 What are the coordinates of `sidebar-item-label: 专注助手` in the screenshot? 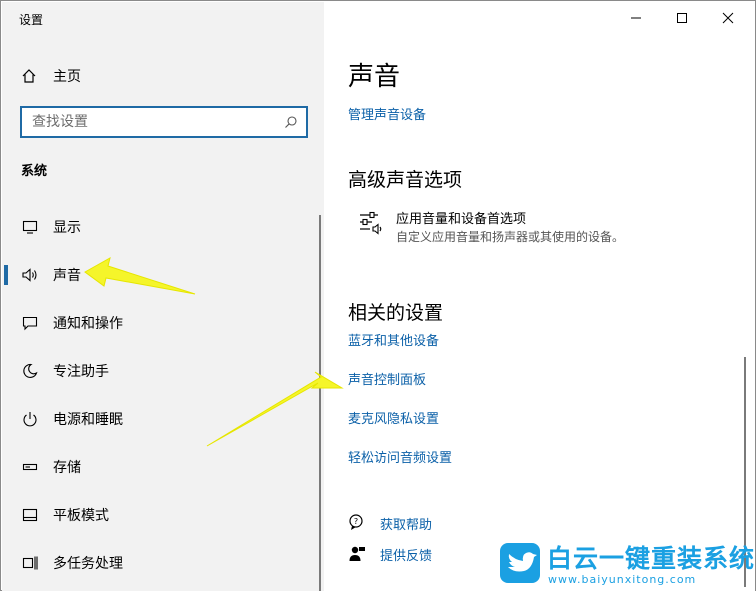 It's located at (81, 372).